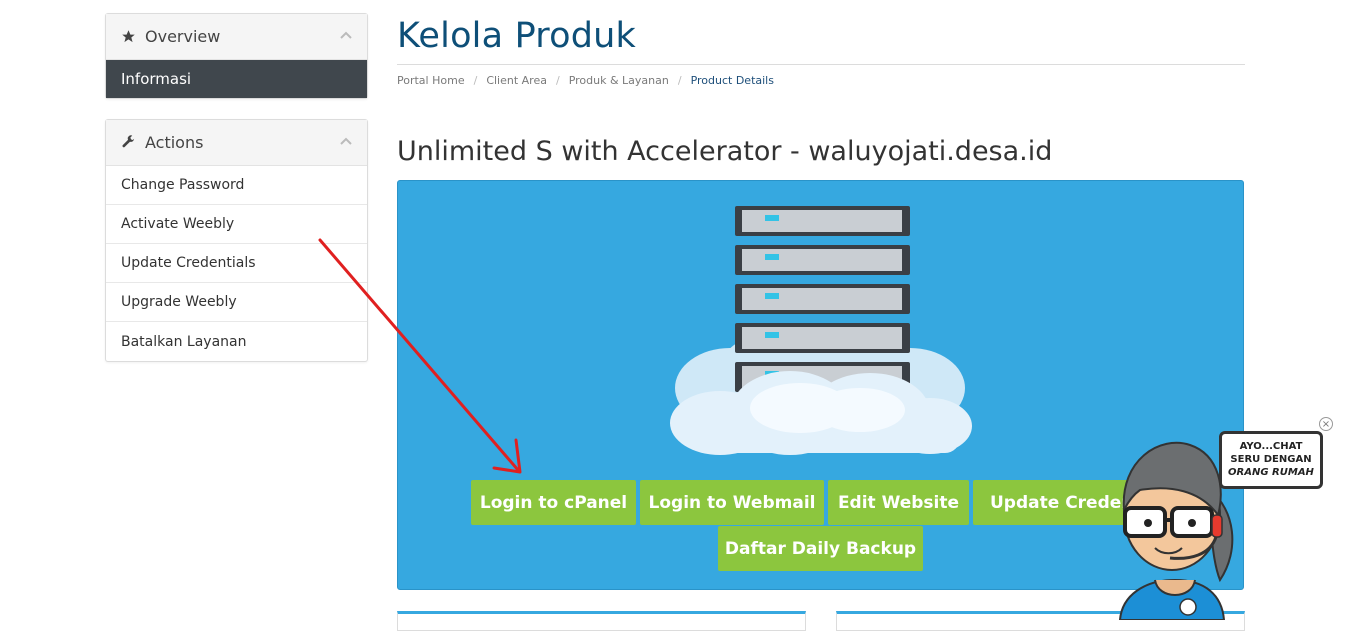 Image resolution: width=1349 pixels, height=631 pixels. What do you see at coordinates (898, 502) in the screenshot?
I see `edit-website-button: Edit Website` at bounding box center [898, 502].